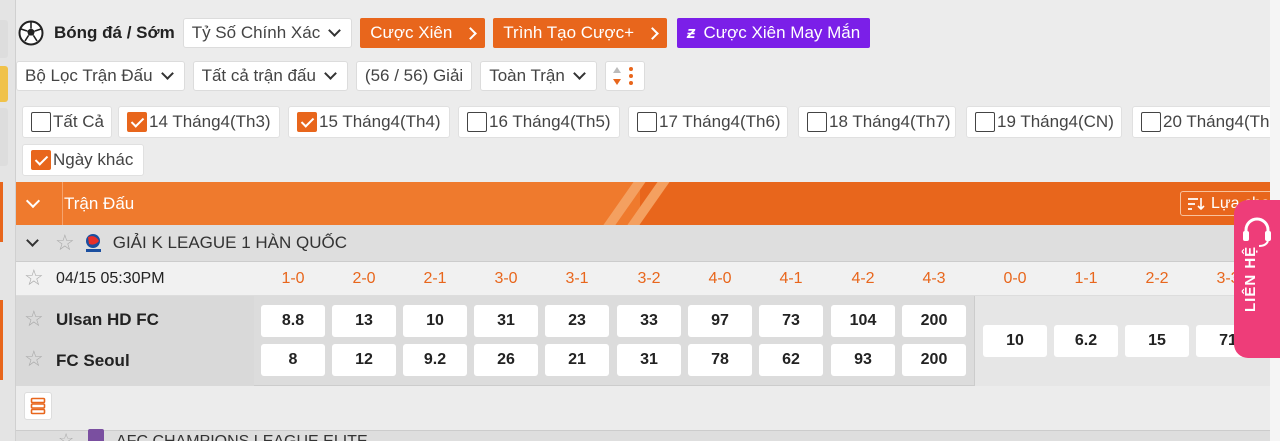 This screenshot has height=441, width=1280. Describe the element at coordinates (1157, 341) in the screenshot. I see `odds-button: 15` at that location.